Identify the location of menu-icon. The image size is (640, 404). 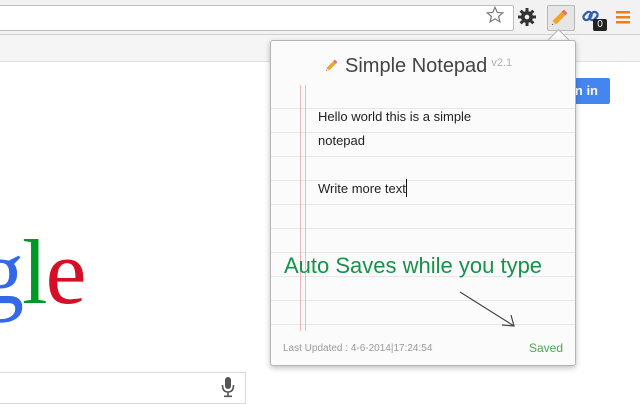
(623, 17).